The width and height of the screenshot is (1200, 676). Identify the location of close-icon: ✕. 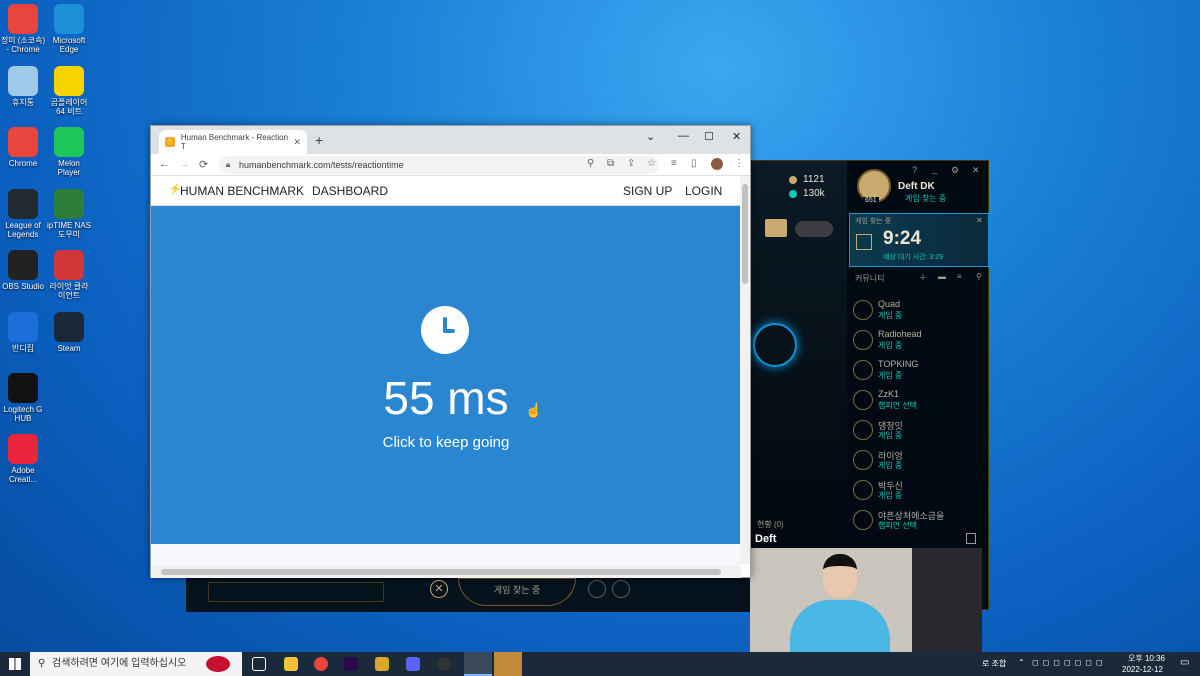
(976, 170).